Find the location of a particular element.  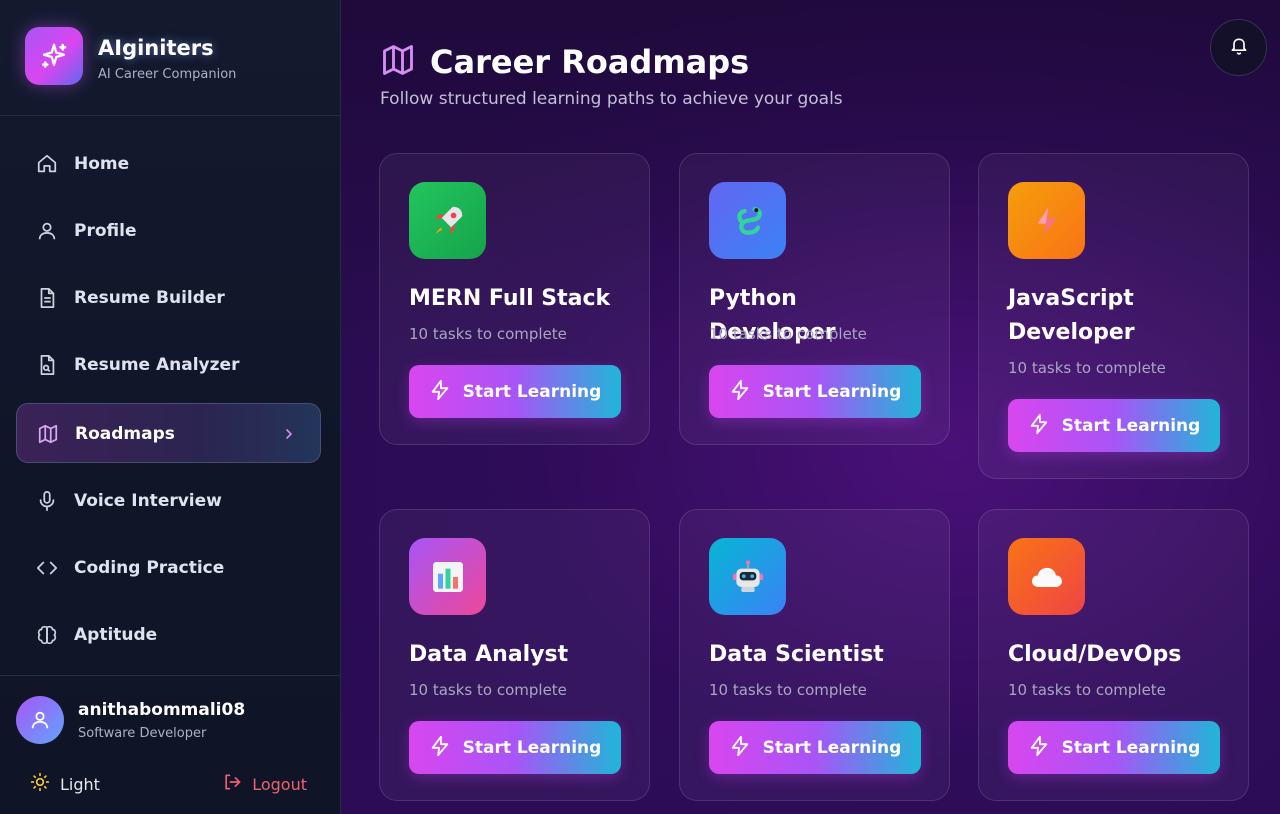

sidebar-item-resume-builder: Resume Builder is located at coordinates (168, 298).